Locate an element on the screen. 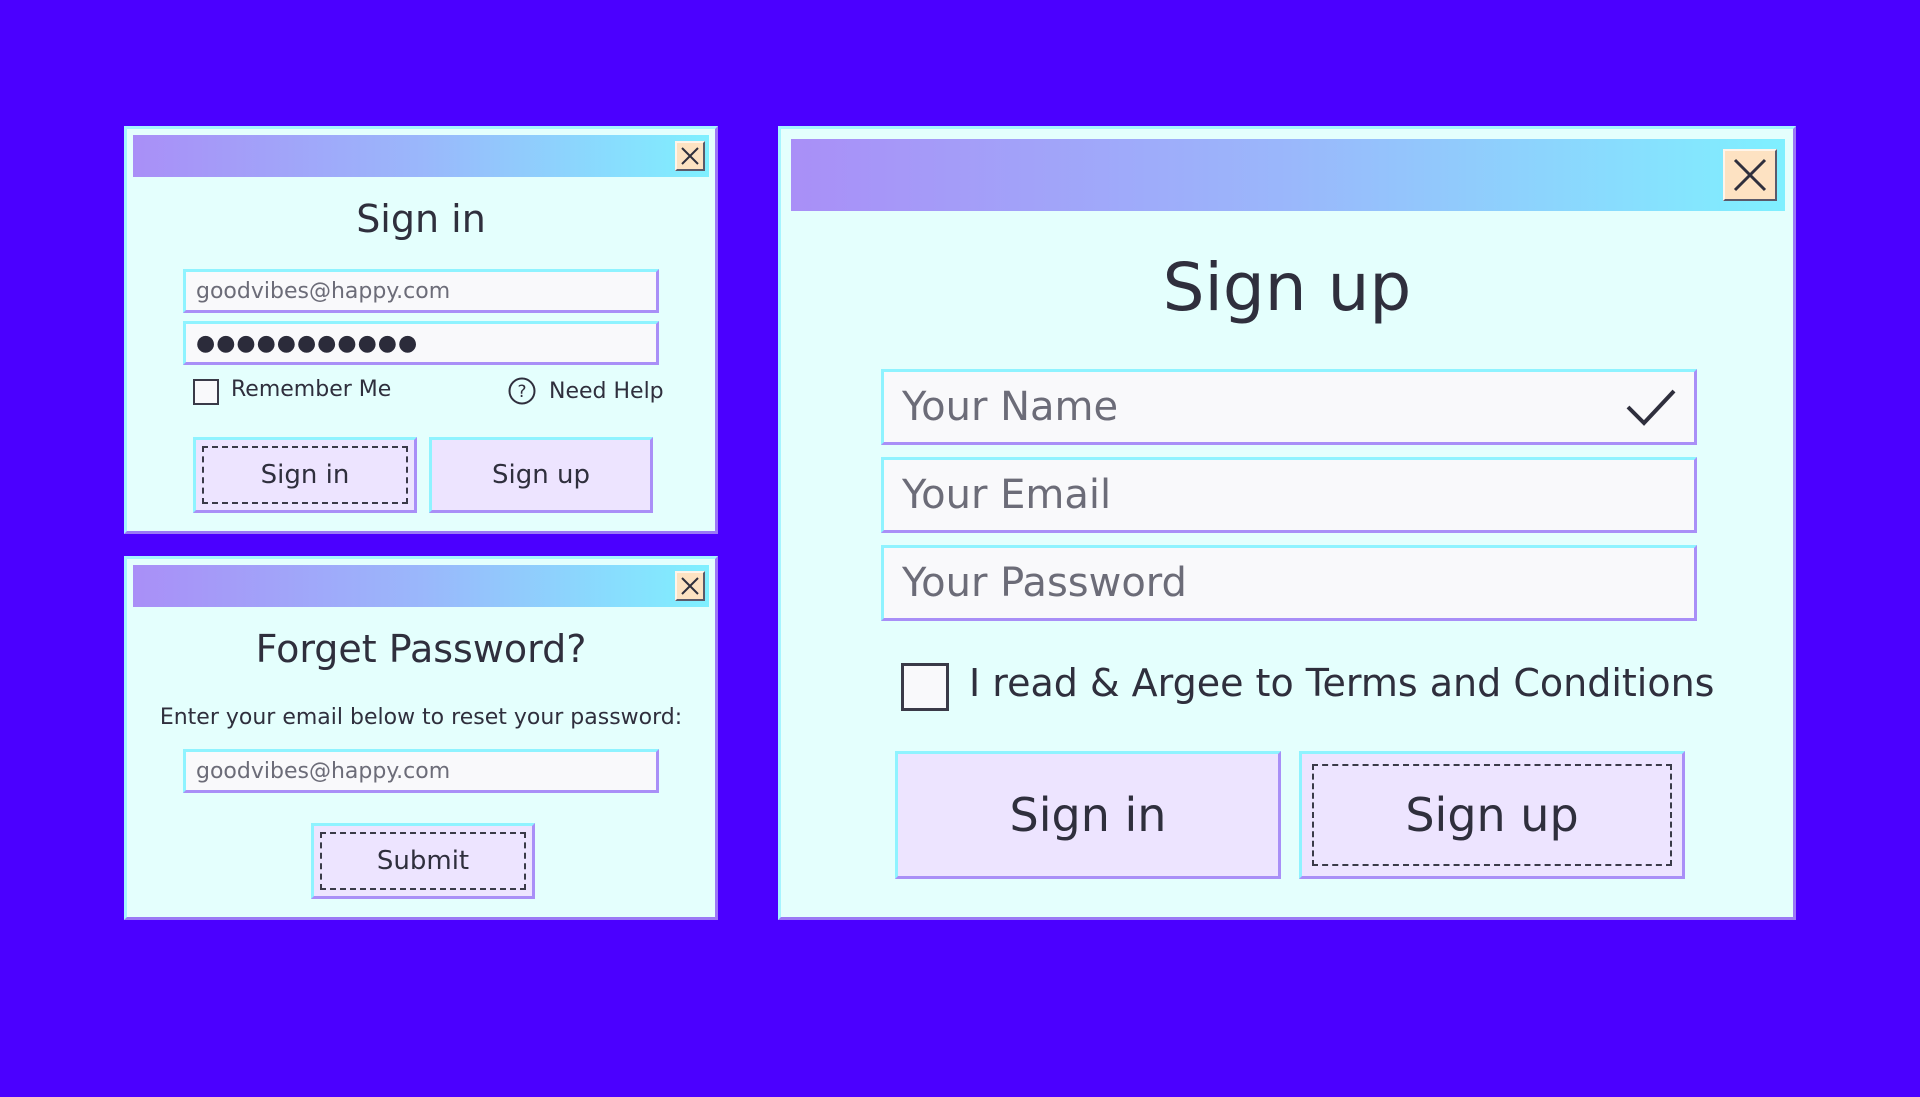 The image size is (1920, 1097). email-input is located at coordinates (1298, 495).